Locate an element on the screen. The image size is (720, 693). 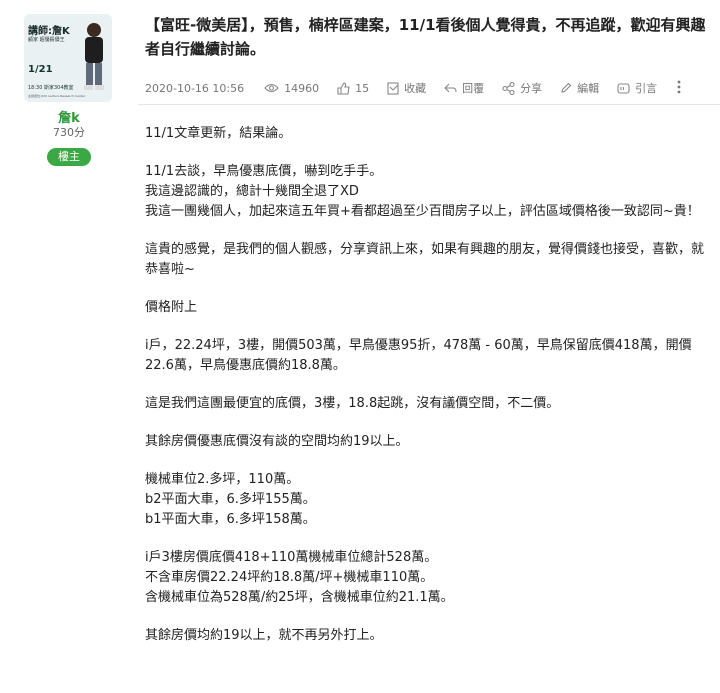
pencil-icon is located at coordinates (566, 87).